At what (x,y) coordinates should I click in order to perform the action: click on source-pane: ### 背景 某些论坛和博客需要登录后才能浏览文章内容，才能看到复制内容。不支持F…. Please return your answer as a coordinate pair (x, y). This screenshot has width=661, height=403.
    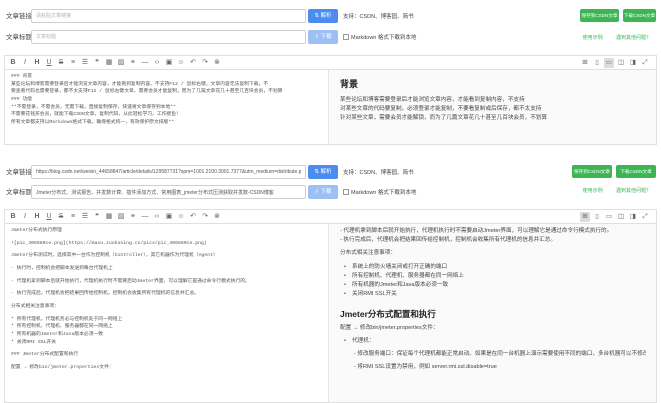
    Looking at the image, I should click on (167, 107).